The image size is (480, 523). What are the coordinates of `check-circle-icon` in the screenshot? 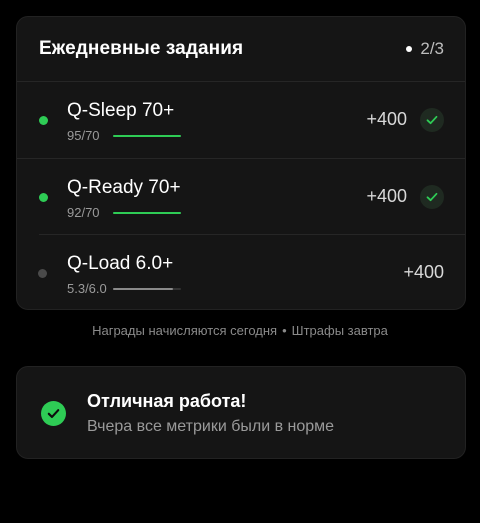 It's located at (53, 413).